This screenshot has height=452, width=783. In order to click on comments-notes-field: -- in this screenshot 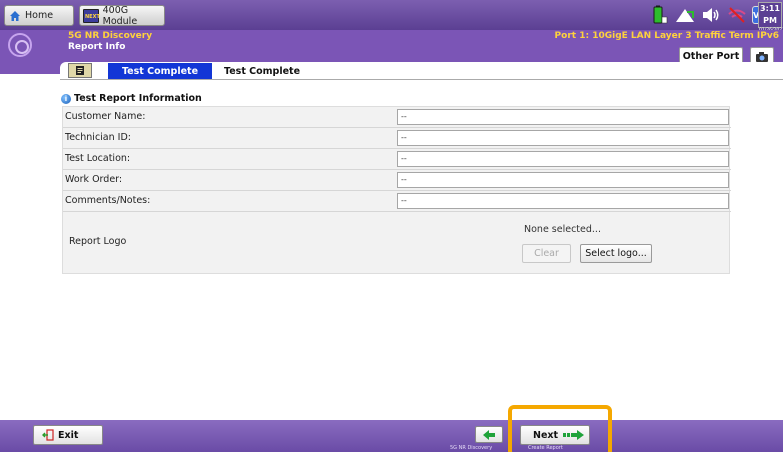, I will do `click(563, 201)`.